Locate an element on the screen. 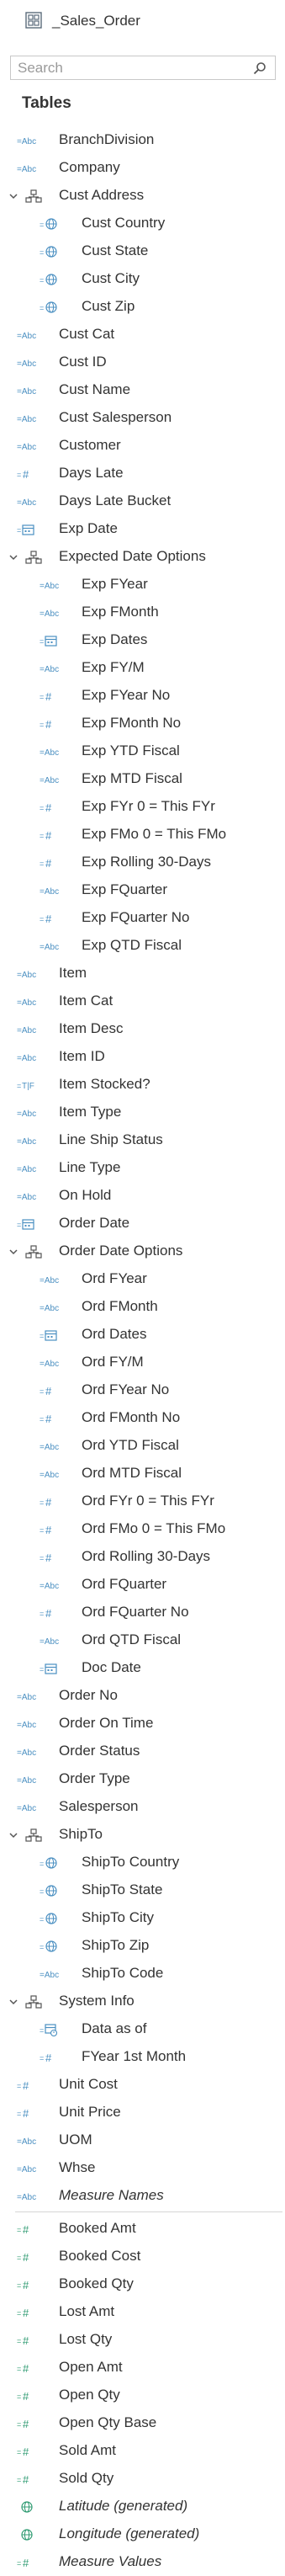 Image resolution: width=285 pixels, height=2576 pixels. search-input is located at coordinates (131, 68).